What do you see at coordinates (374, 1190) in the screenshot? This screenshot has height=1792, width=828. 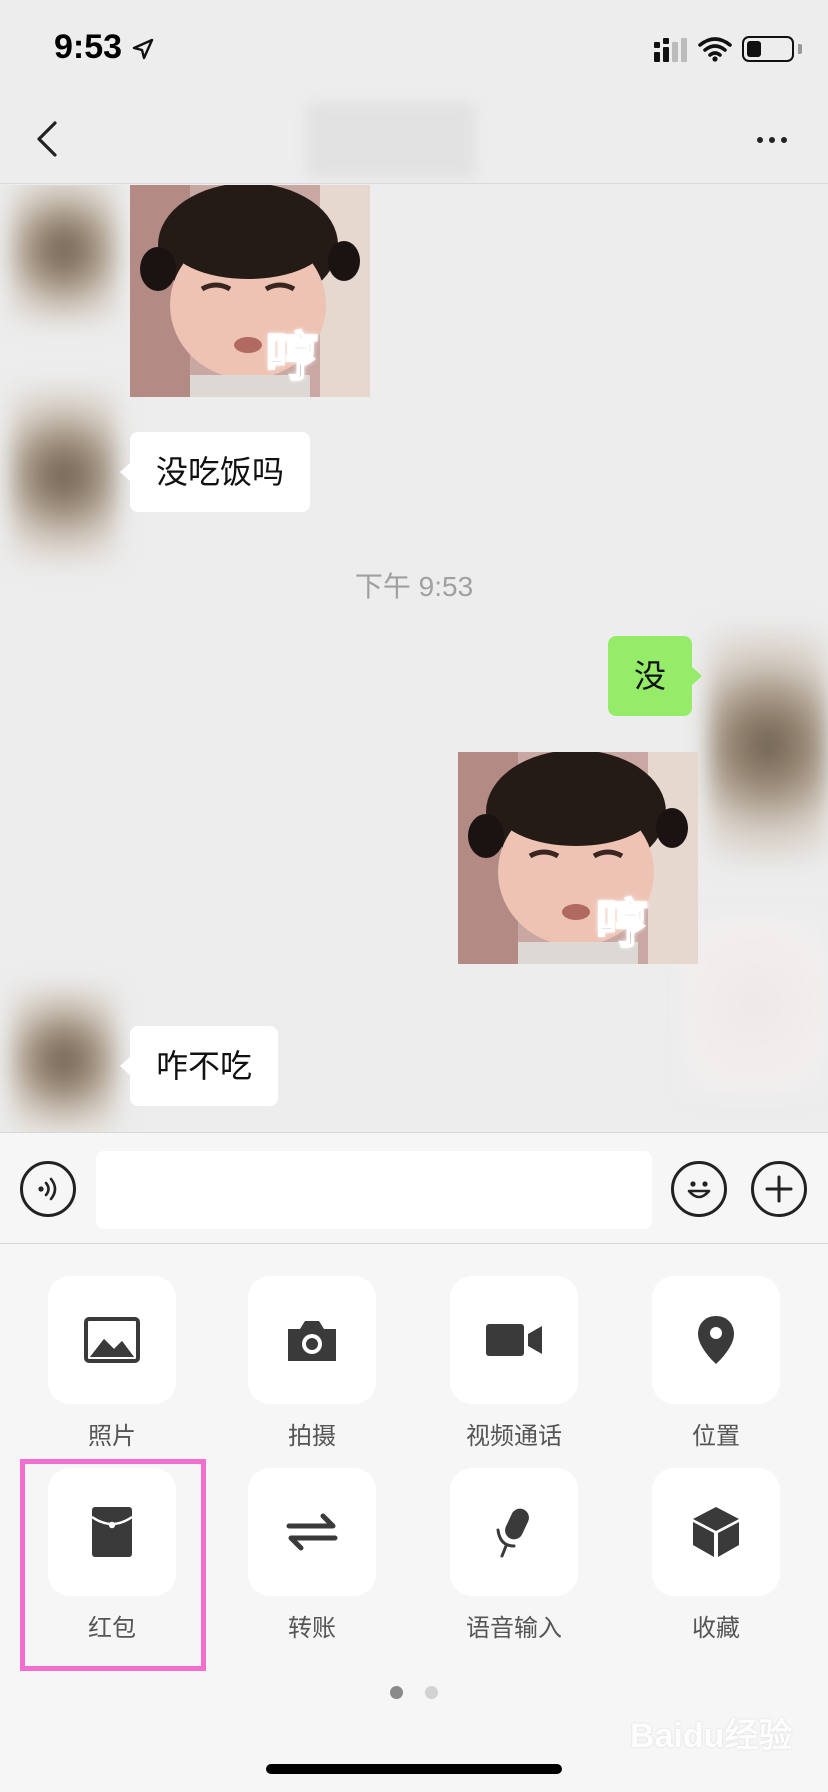 I see `message-text-input` at bounding box center [374, 1190].